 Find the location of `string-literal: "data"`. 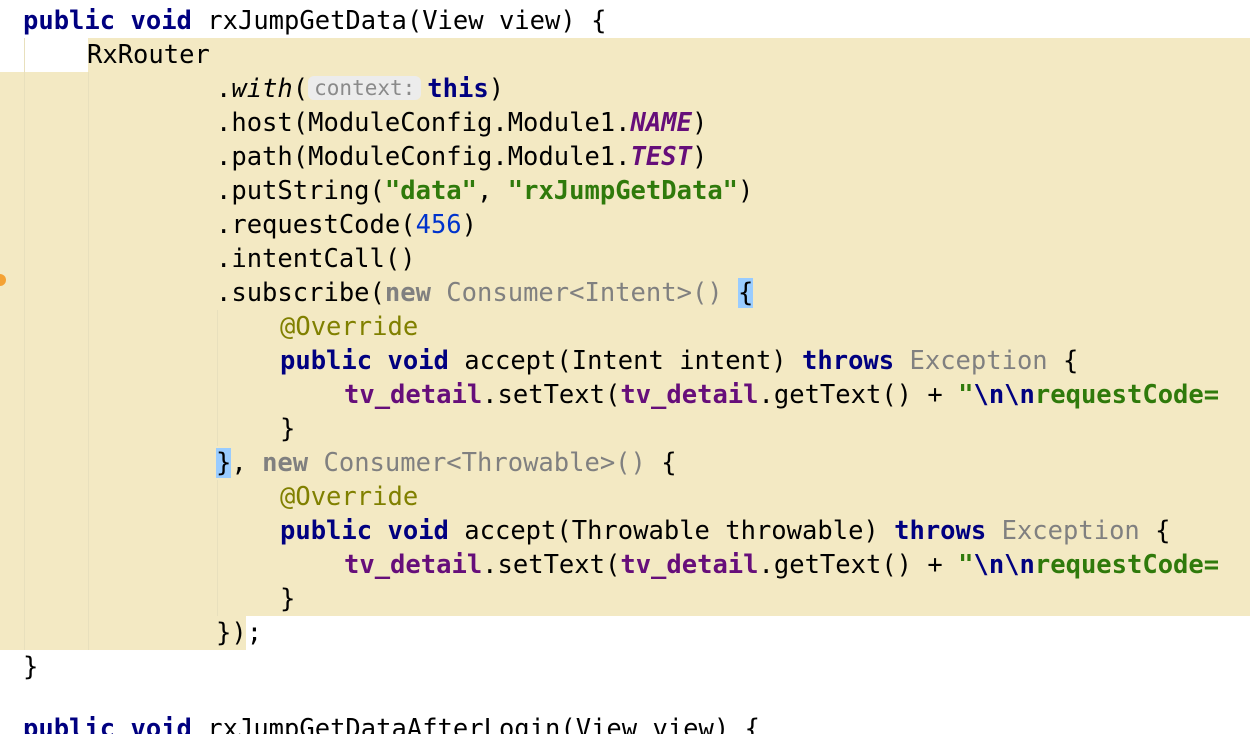

string-literal: "data" is located at coordinates (431, 191).